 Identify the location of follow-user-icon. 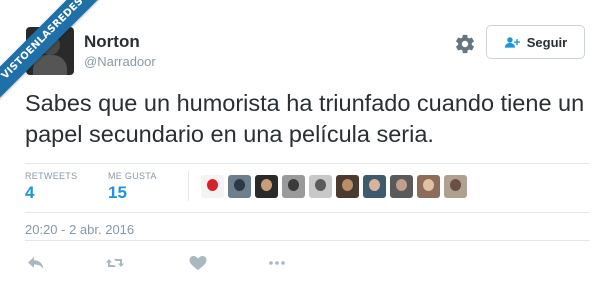
(512, 42).